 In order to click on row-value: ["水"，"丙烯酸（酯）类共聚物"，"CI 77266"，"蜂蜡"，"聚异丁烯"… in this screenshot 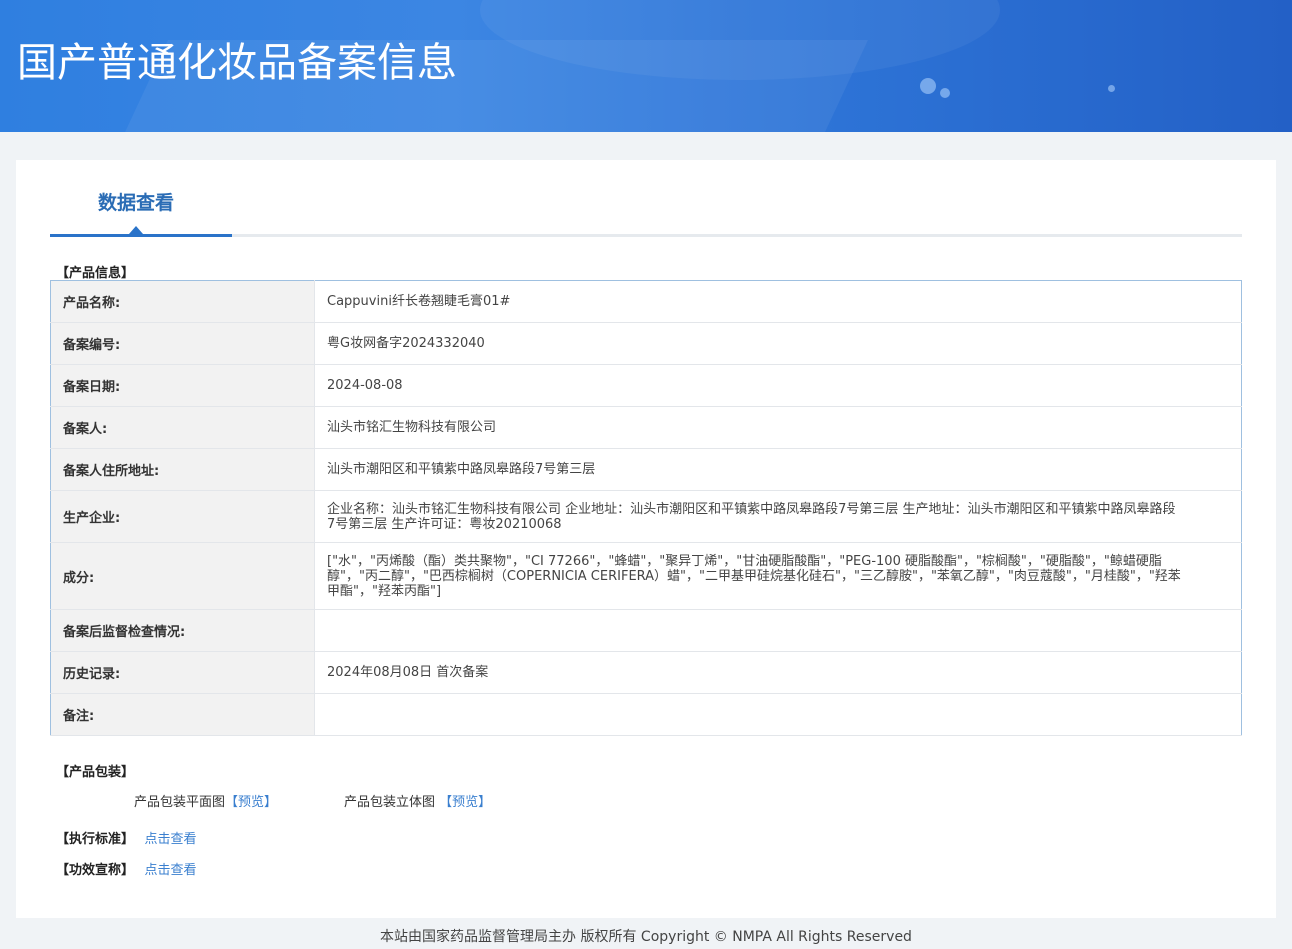, I will do `click(778, 576)`.